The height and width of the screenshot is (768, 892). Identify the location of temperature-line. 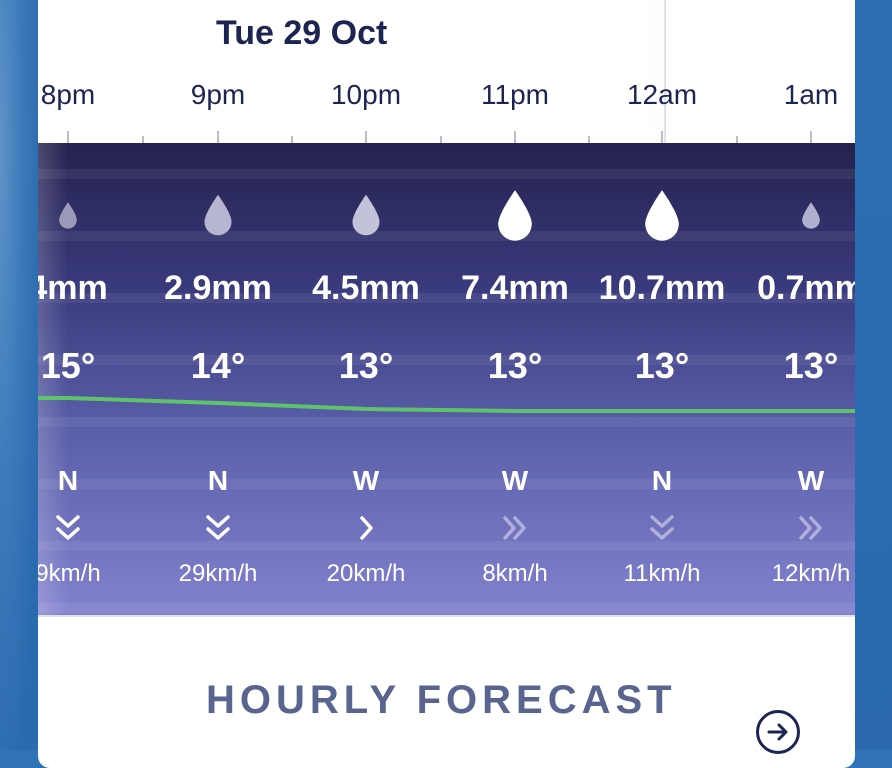
(446, 404).